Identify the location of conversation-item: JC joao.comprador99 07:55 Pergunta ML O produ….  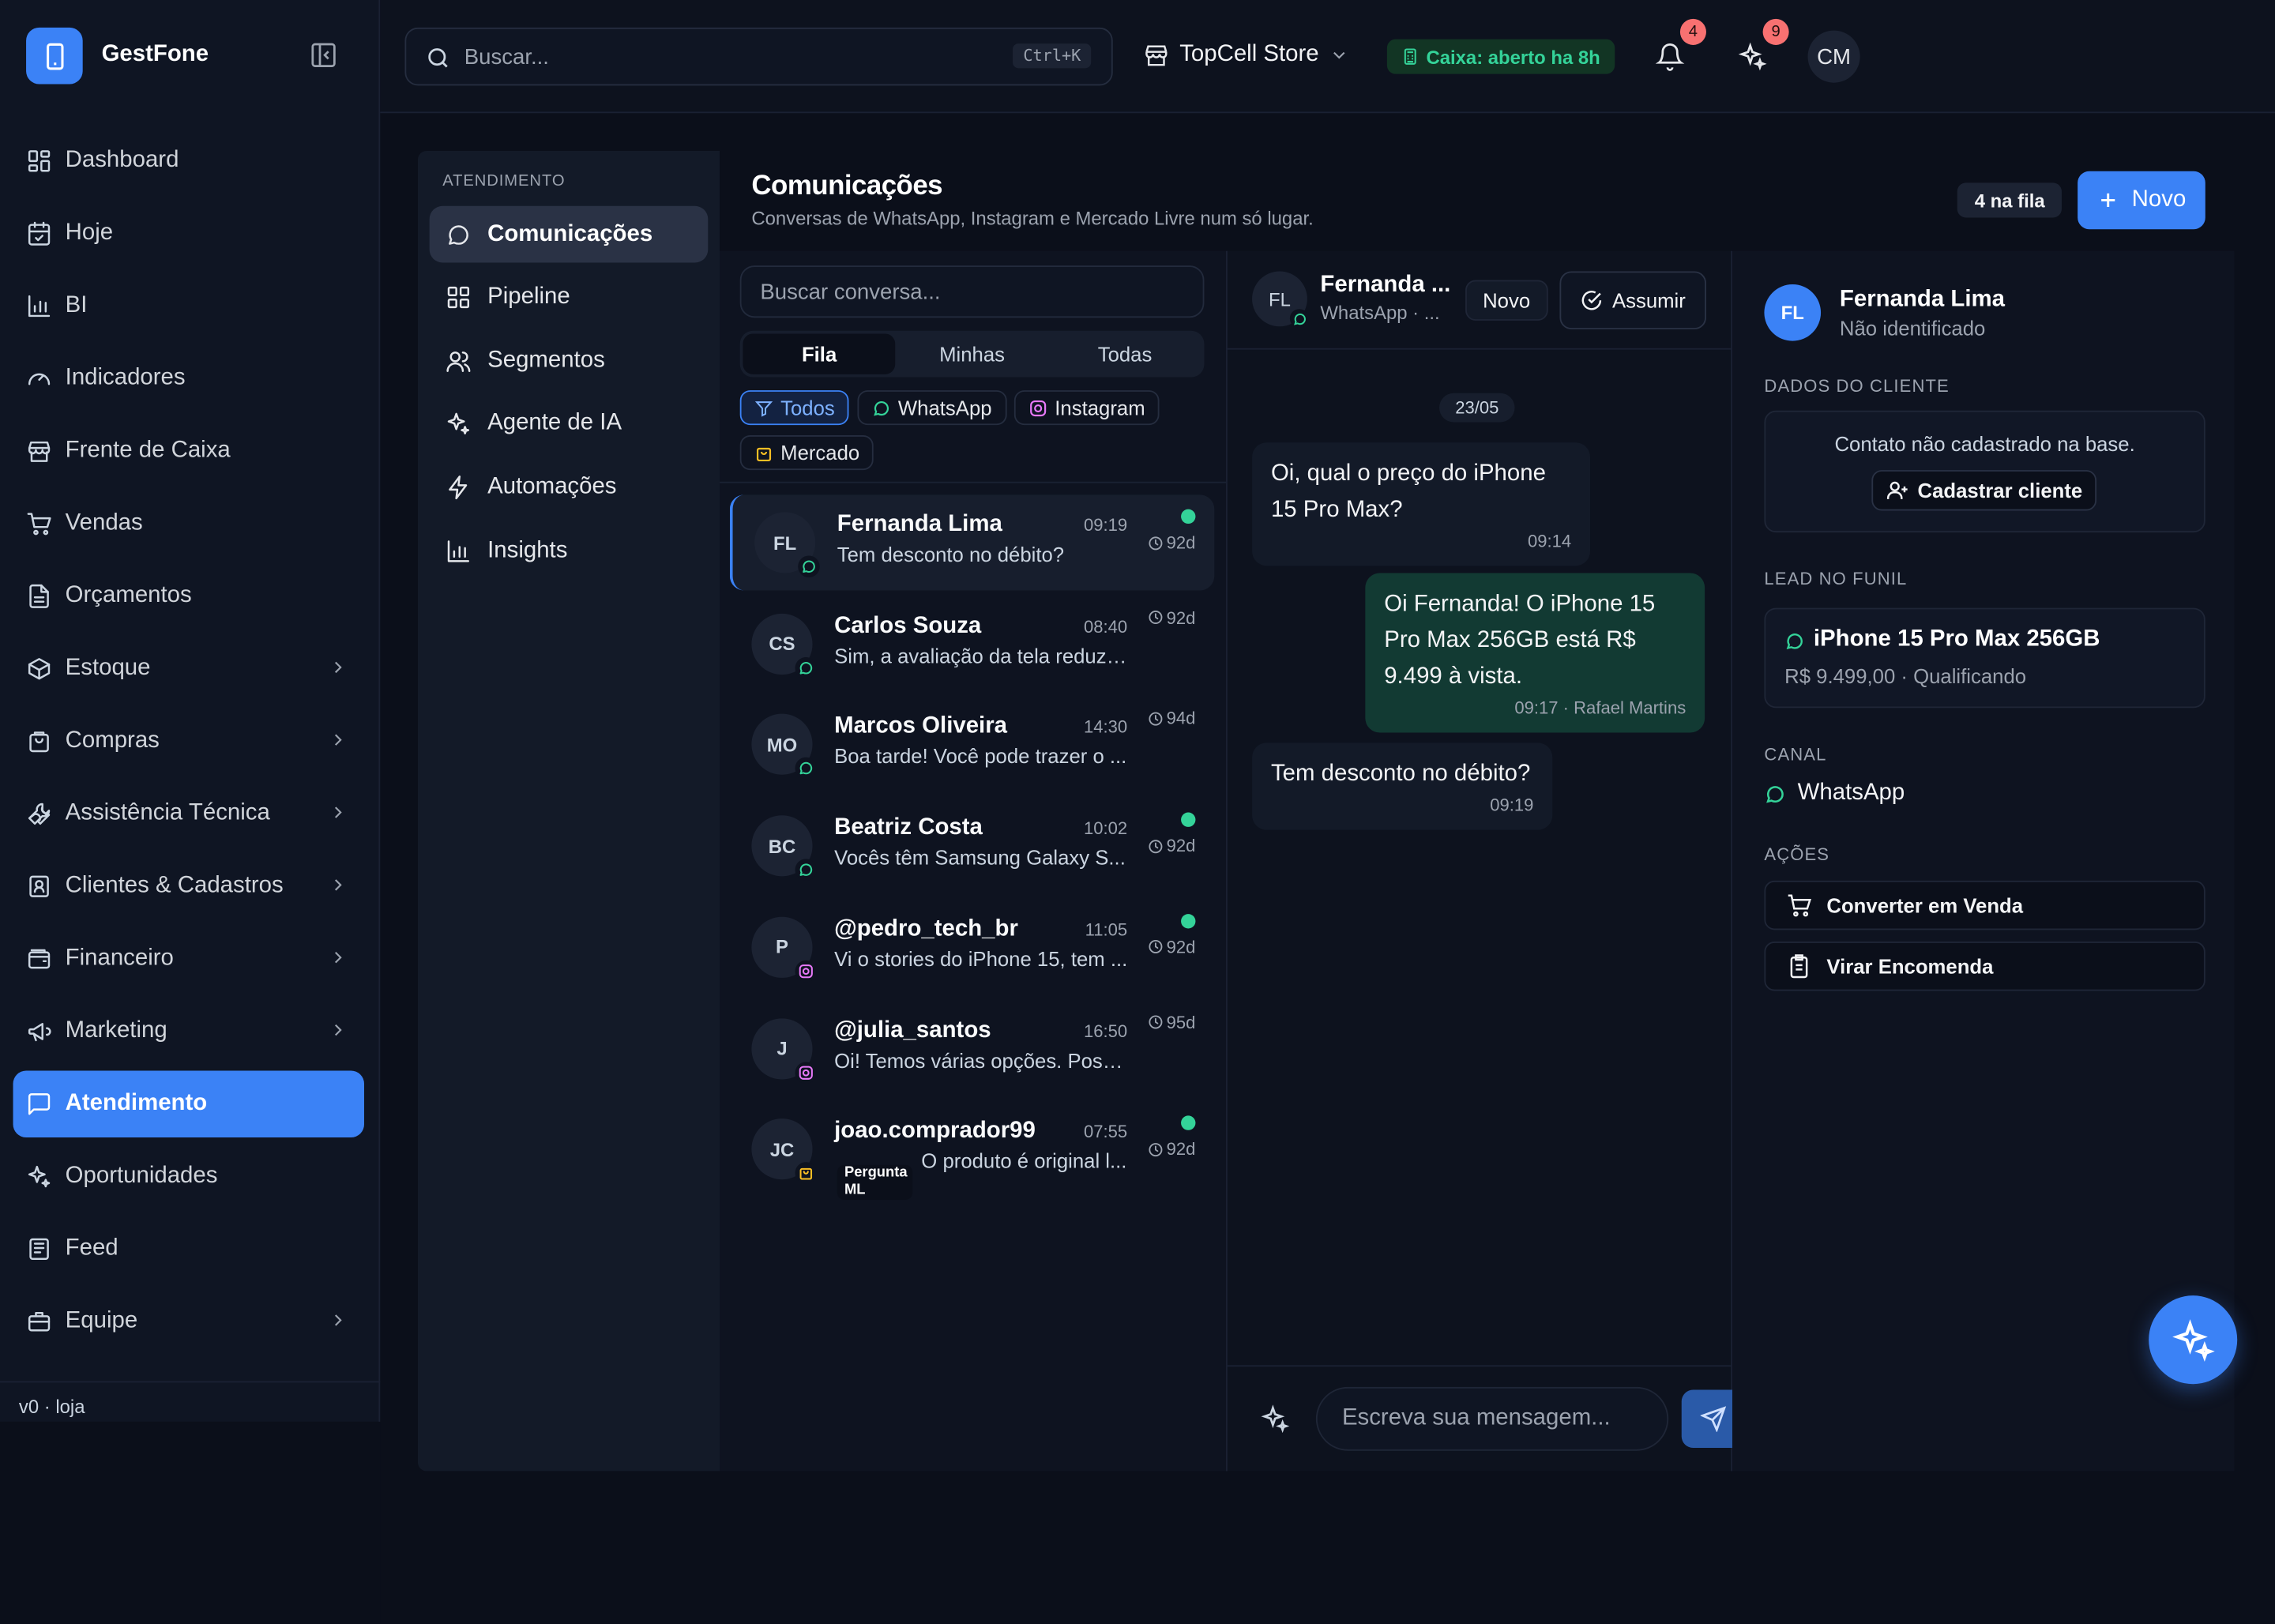
(972, 1151).